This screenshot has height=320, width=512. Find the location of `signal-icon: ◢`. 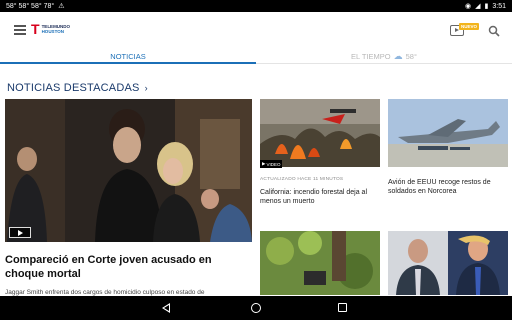

signal-icon: ◢ is located at coordinates (478, 6).